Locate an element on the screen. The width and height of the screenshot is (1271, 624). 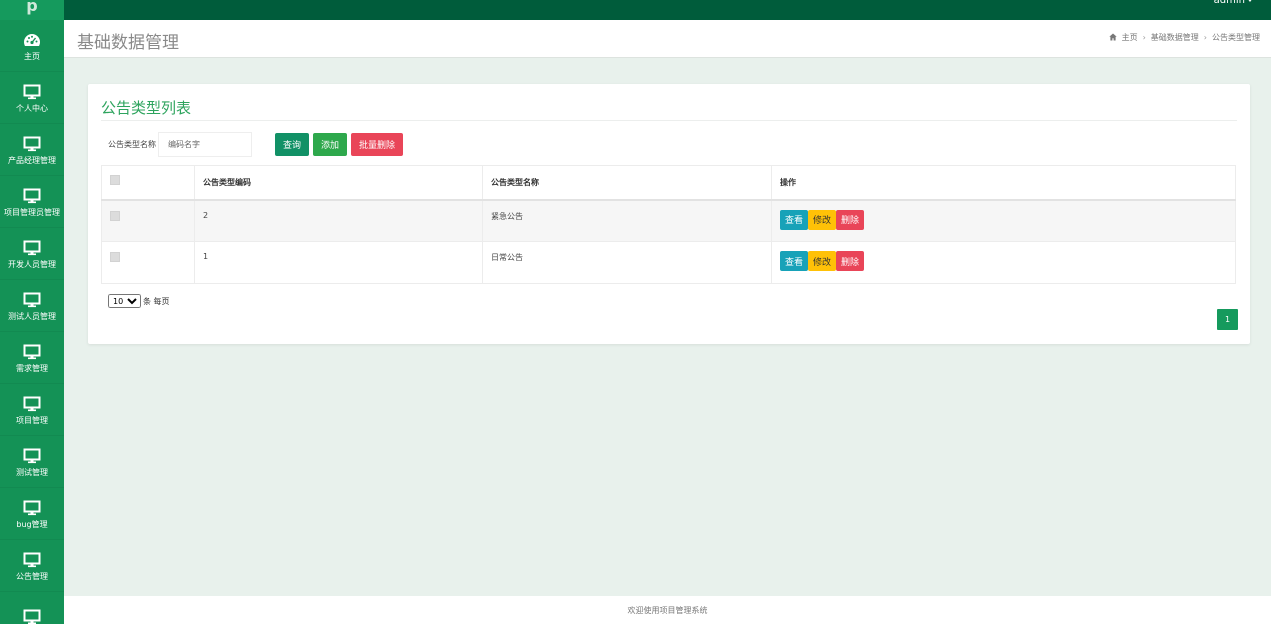
sidebar-item-label: 产品经理管理 is located at coordinates (32, 160).